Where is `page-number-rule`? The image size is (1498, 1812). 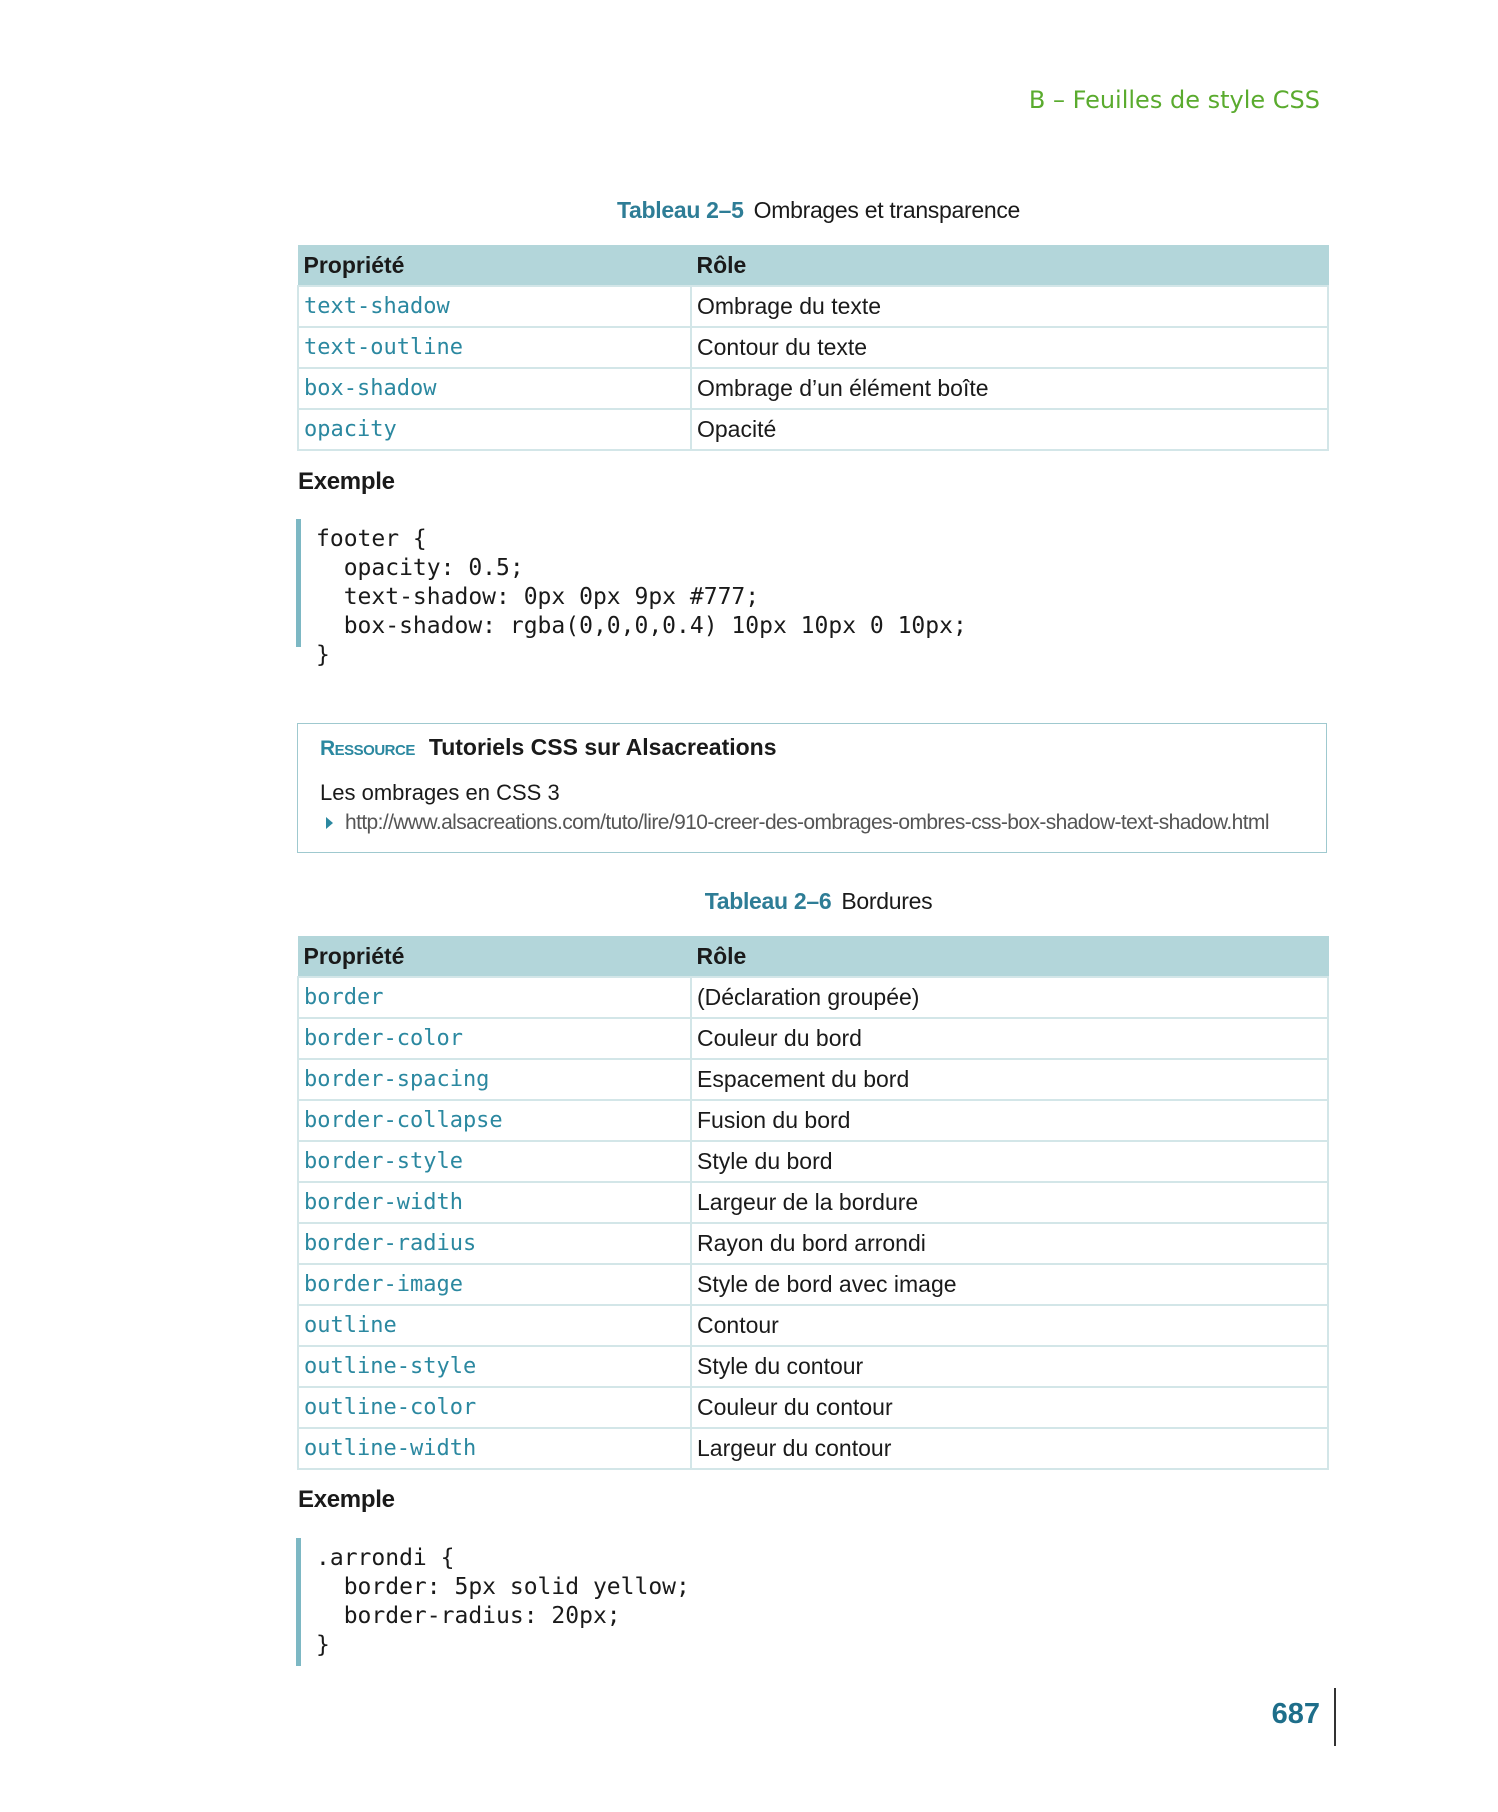
page-number-rule is located at coordinates (1335, 1717).